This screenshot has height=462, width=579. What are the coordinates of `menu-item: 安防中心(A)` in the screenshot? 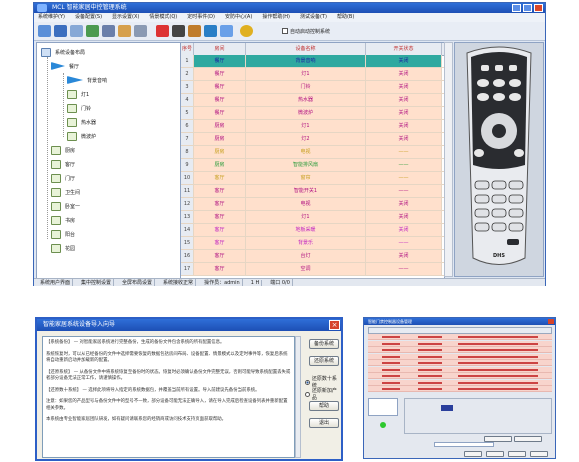 It's located at (238, 17).